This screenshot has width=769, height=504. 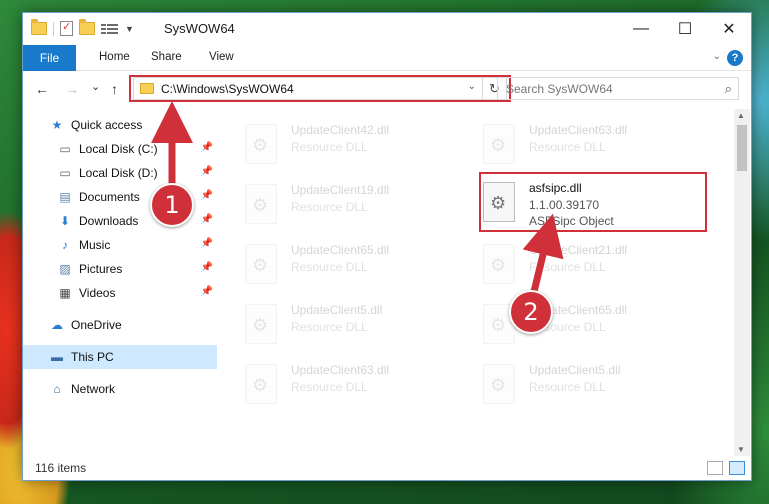 I want to click on computer-icon: ▬, so click(x=57, y=357).